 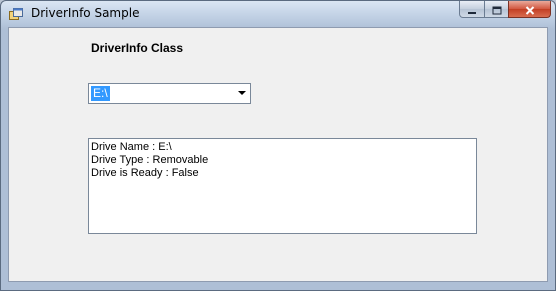 I want to click on maximize-button, so click(x=496, y=9).